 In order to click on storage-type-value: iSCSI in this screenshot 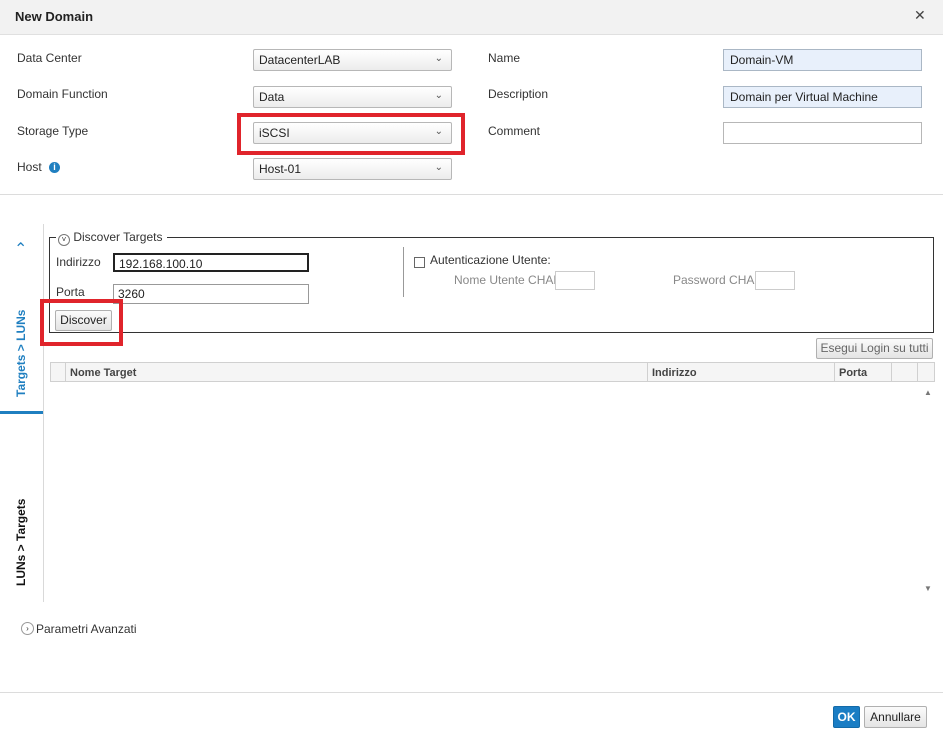, I will do `click(274, 133)`.